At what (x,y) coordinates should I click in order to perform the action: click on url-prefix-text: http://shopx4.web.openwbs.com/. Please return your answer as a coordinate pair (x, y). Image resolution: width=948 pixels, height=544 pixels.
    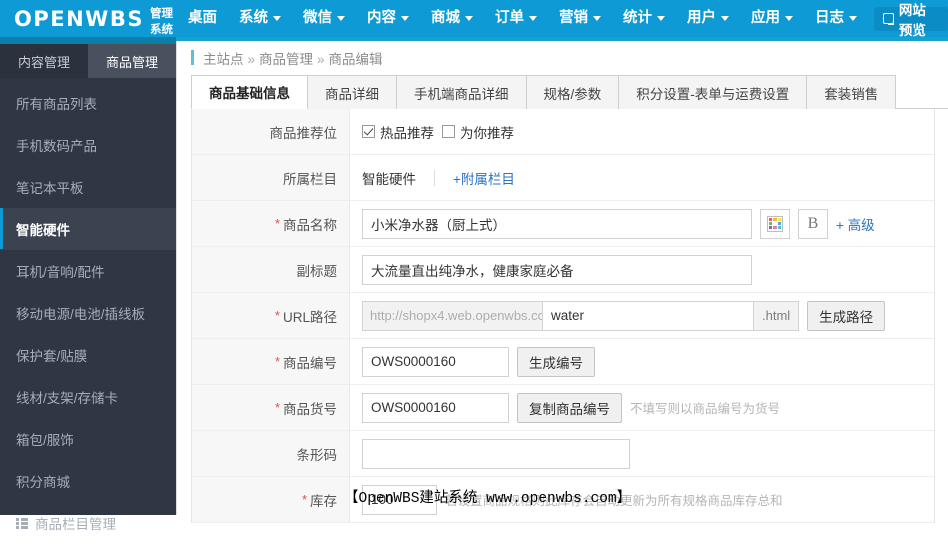
    Looking at the image, I should click on (452, 315).